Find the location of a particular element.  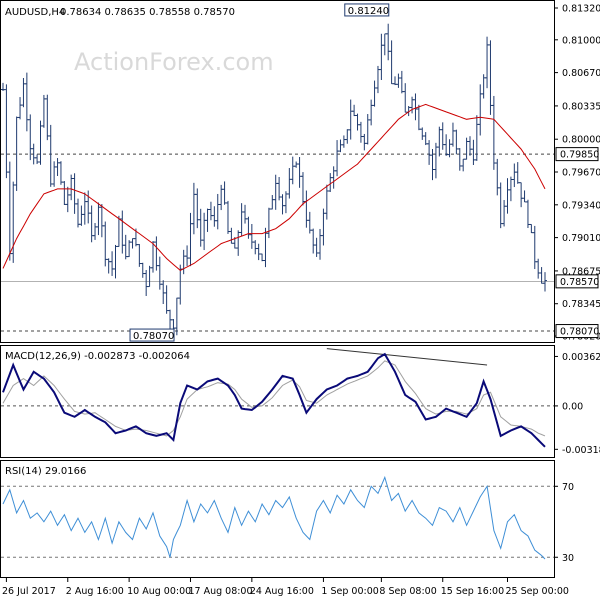

rsi-tick-label: 30 is located at coordinates (568, 558).